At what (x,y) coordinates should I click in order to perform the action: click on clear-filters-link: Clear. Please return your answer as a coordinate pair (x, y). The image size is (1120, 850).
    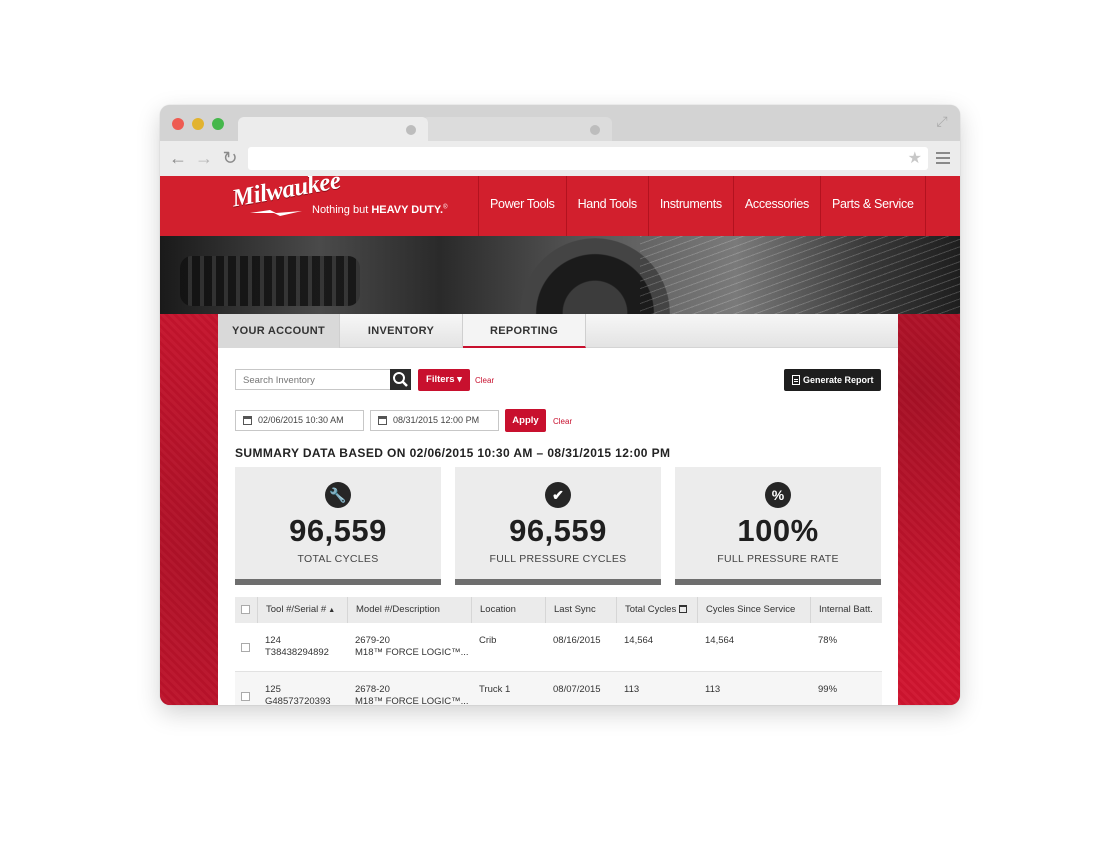
    Looking at the image, I should click on (484, 380).